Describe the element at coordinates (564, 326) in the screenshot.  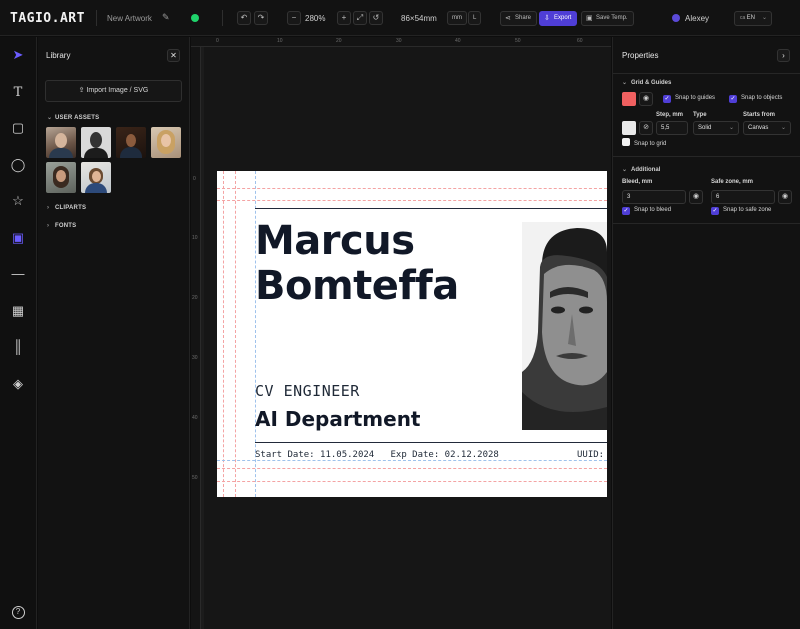
I see `card-photo` at that location.